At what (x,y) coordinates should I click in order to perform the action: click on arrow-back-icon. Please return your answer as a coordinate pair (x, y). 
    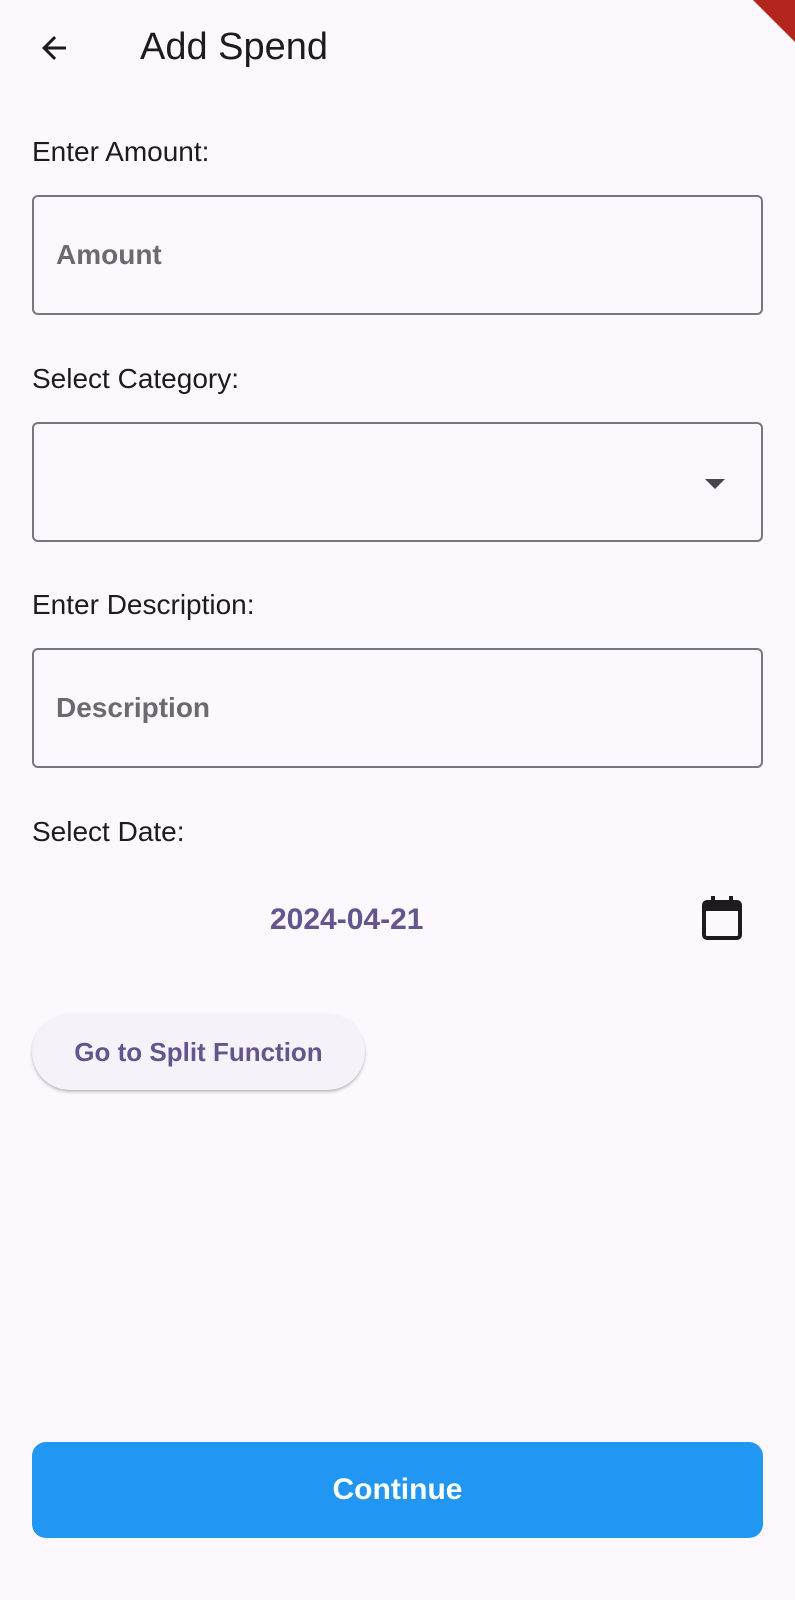
    Looking at the image, I should click on (54, 48).